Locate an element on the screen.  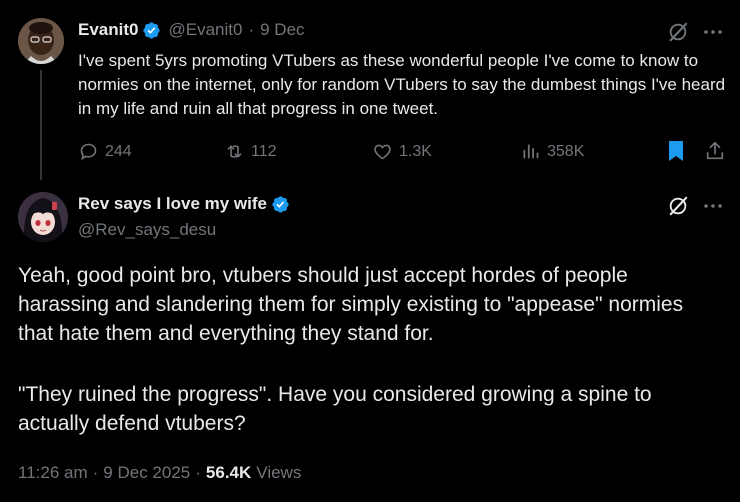
main-handle: @Rev_says_desu is located at coordinates (147, 230).